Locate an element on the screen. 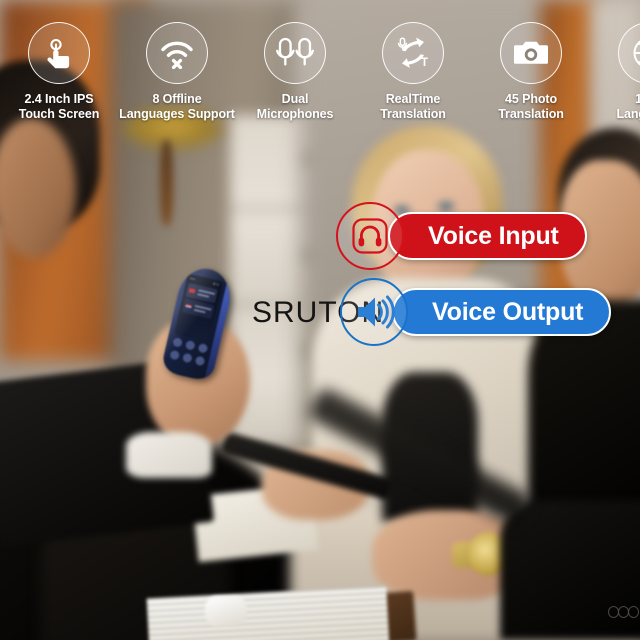 The image size is (640, 640). feature-label: 8 Offline Languages Support is located at coordinates (177, 106).